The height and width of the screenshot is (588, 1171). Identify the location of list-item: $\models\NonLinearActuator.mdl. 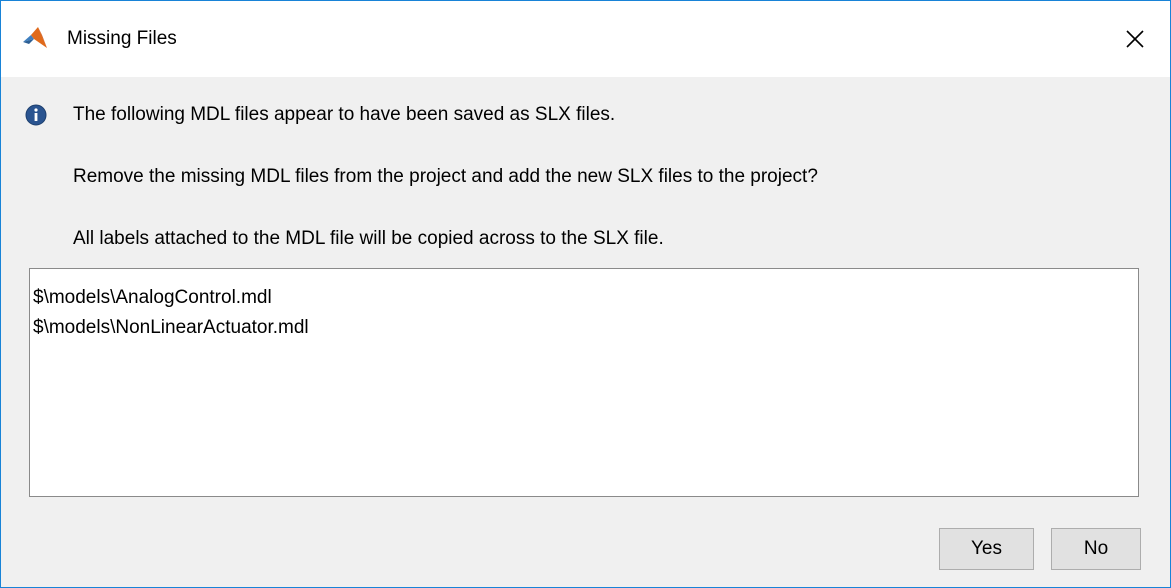
(585, 328).